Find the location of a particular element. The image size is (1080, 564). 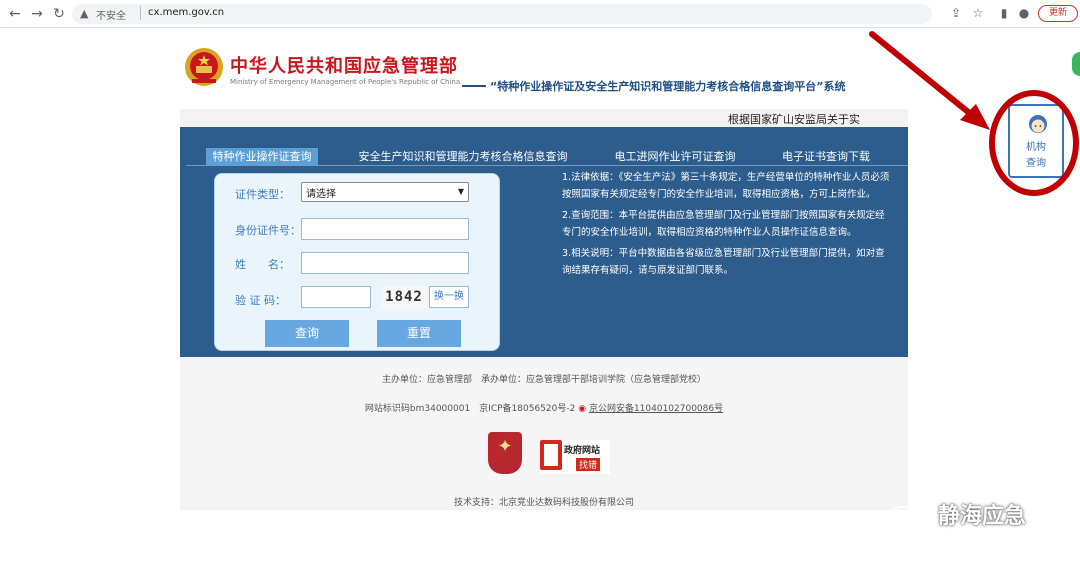

tab-e-certificate: 电子证书查询下载 is located at coordinates (826, 157).